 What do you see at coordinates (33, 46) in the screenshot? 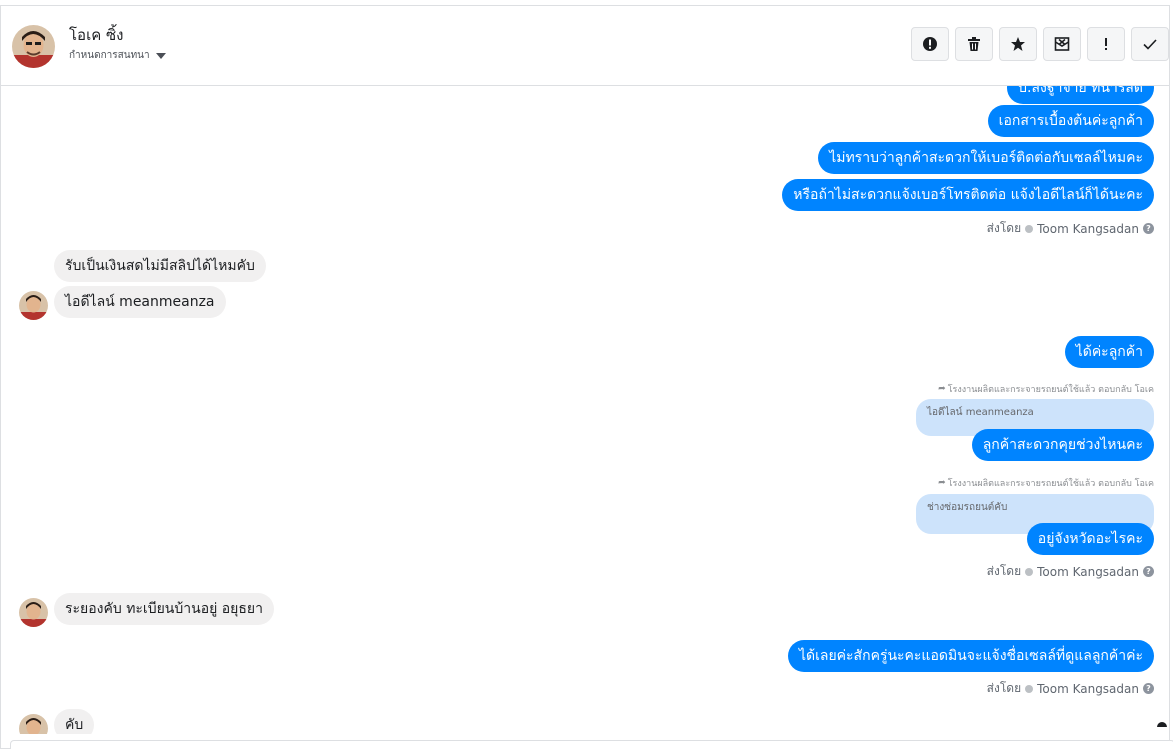
I see `contact-avatar` at bounding box center [33, 46].